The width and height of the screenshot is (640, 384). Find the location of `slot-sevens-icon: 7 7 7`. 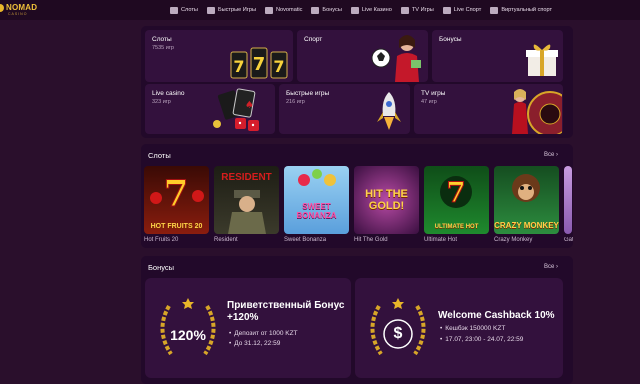

slot-sevens-icon: 7 7 7 is located at coordinates (259, 63).